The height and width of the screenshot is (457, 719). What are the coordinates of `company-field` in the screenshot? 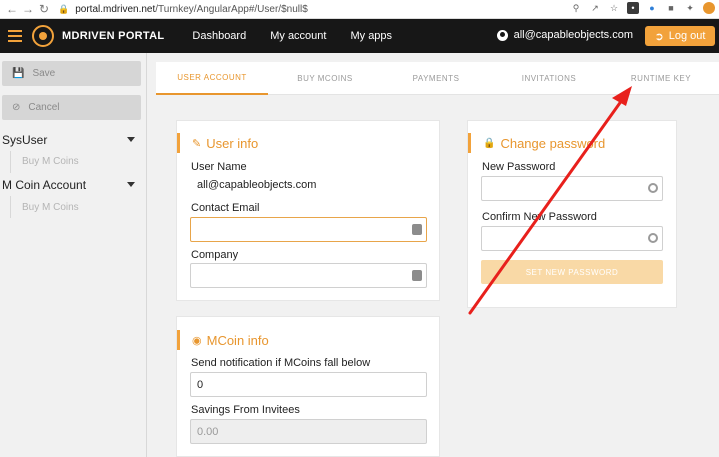 It's located at (308, 275).